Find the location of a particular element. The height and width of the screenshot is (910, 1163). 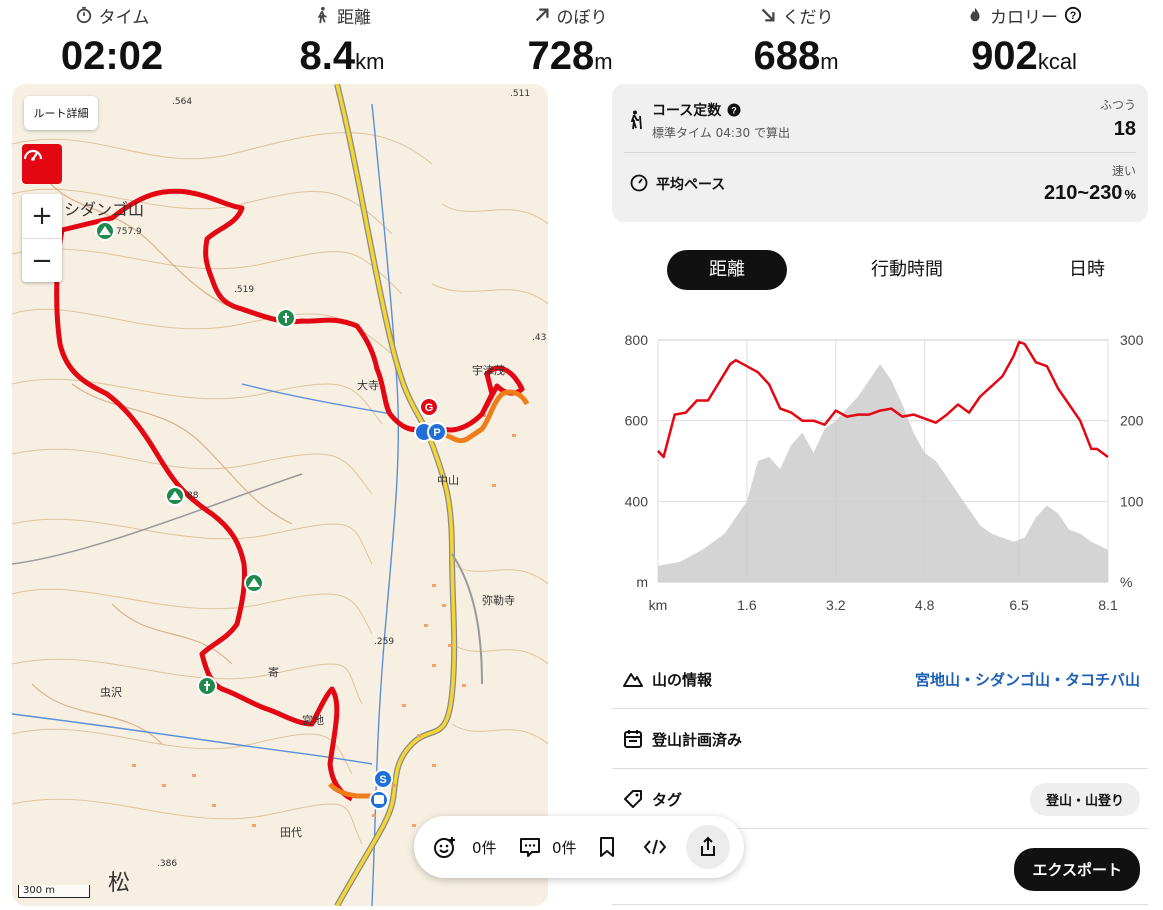

bookmark-icon is located at coordinates (607, 847).